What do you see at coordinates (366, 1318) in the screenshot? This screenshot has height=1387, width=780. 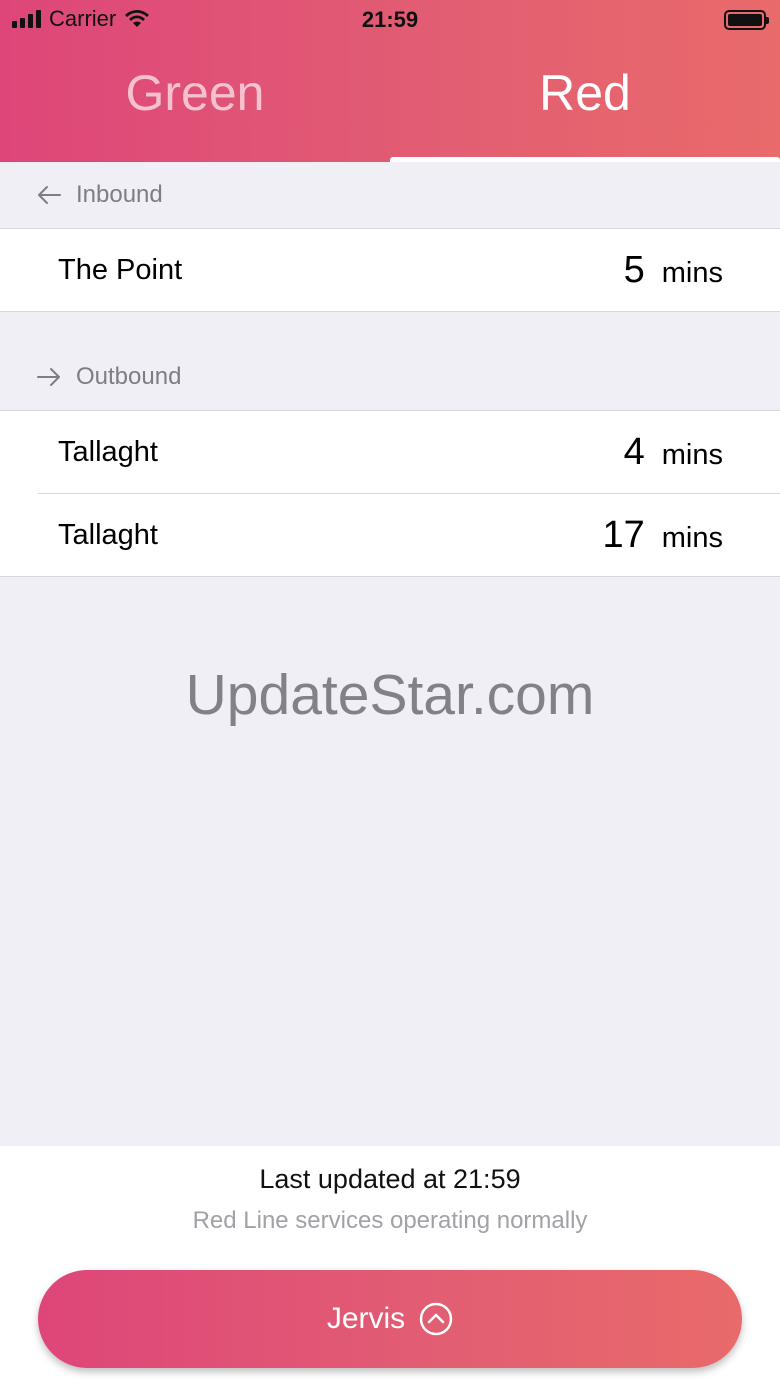 I see `stop-name: Jervis` at bounding box center [366, 1318].